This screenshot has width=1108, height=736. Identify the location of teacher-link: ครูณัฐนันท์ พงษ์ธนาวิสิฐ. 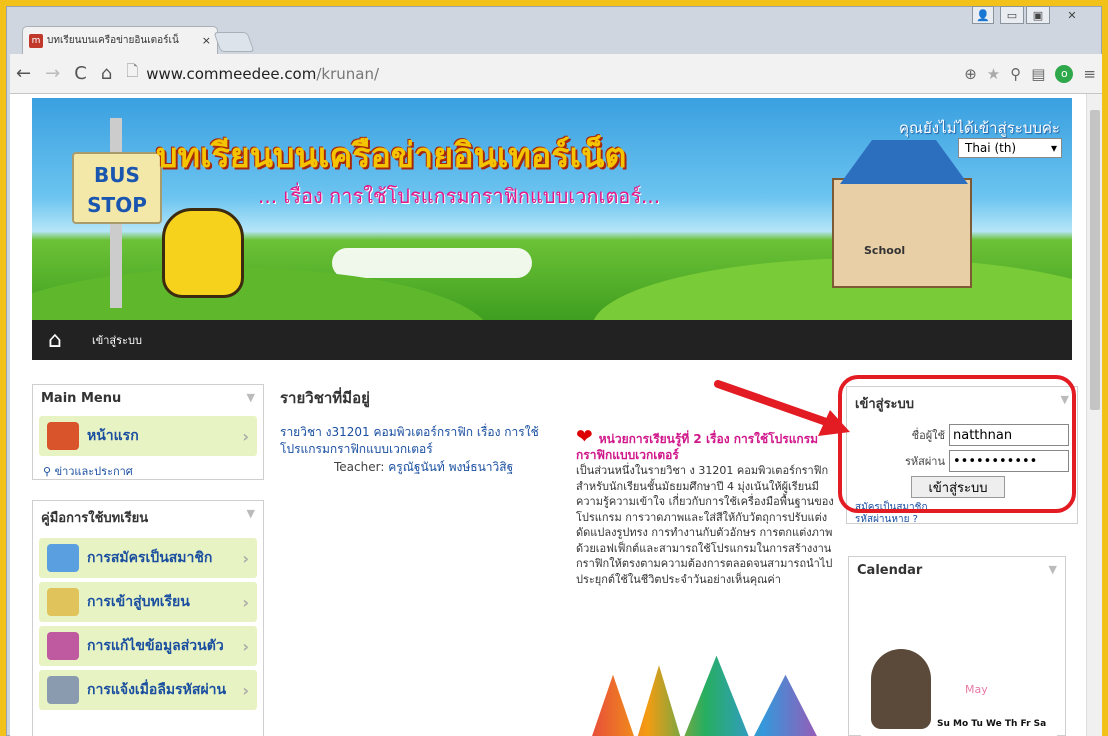
(450, 467).